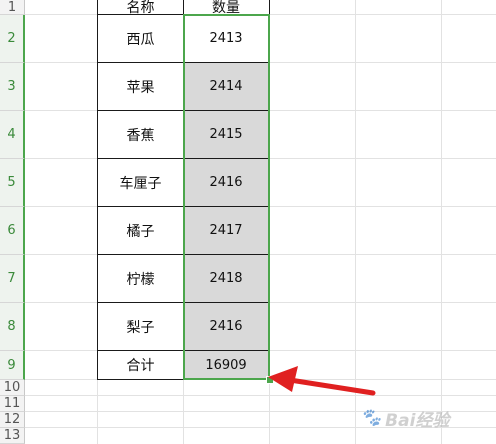  I want to click on watermark-text: Bai经验, so click(417, 420).